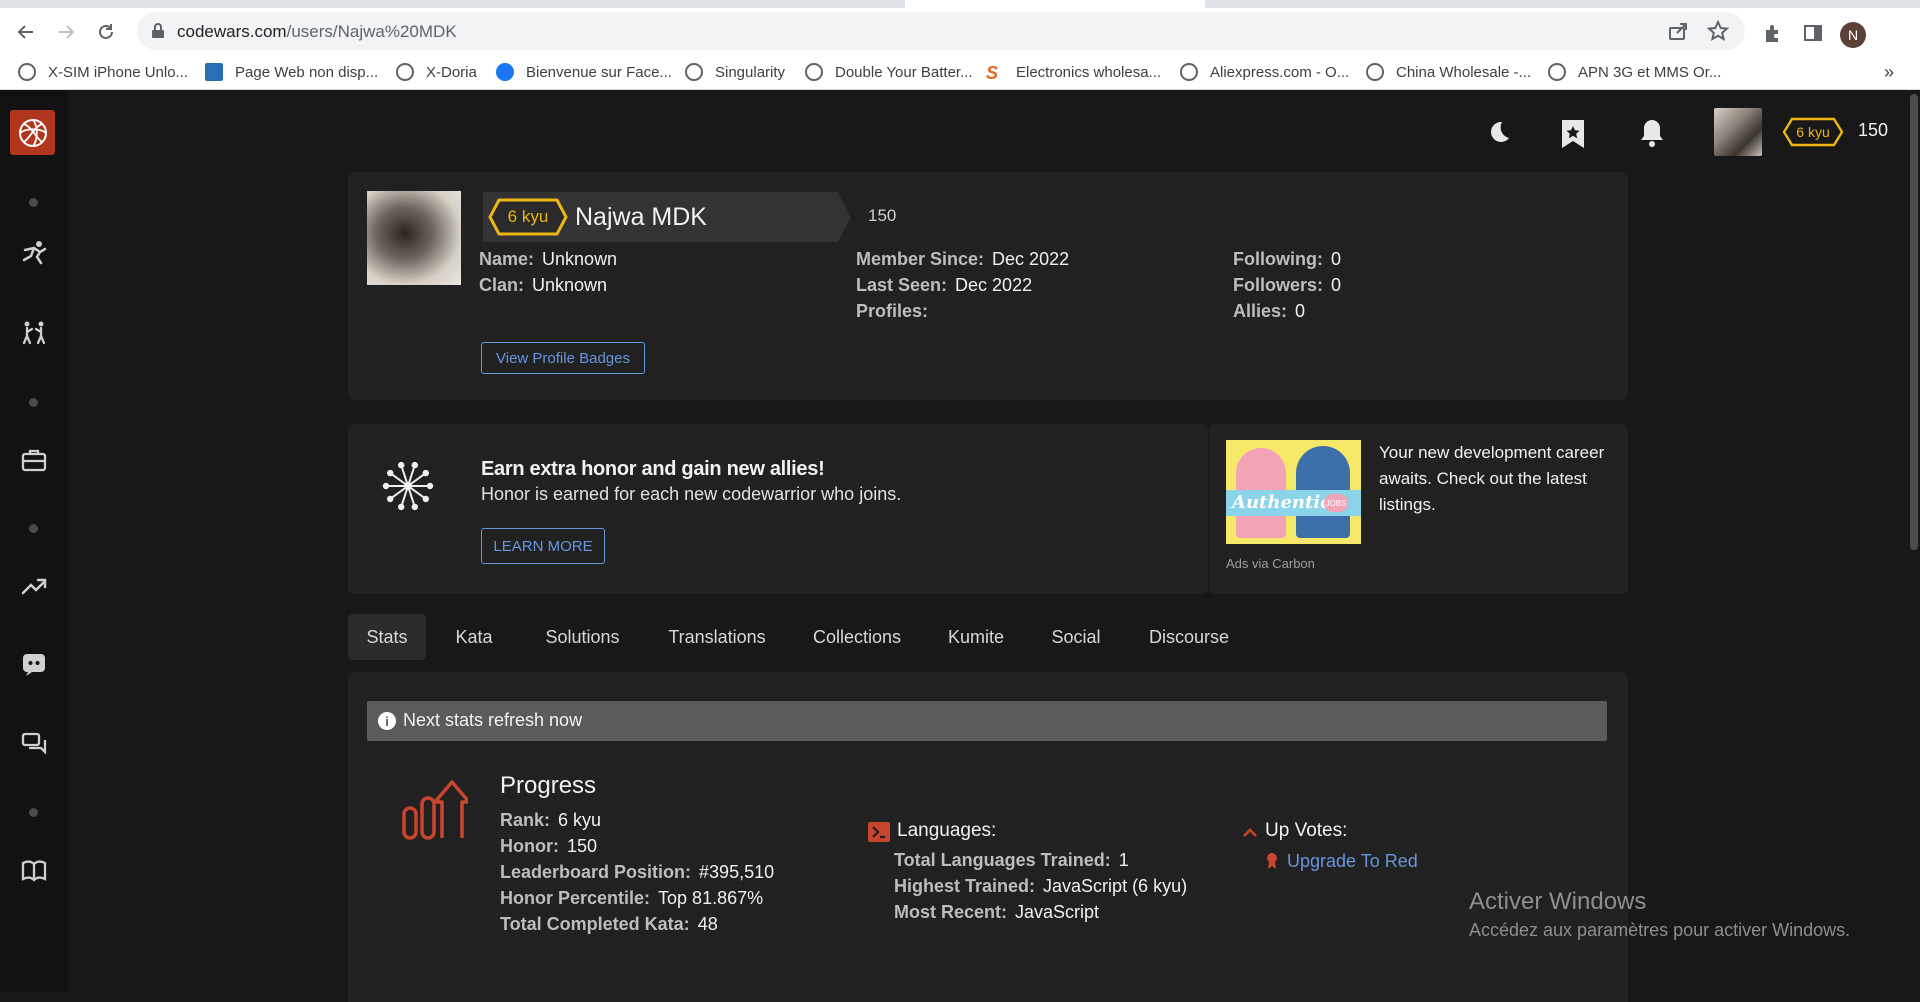  What do you see at coordinates (1853, 35) in the screenshot?
I see `browser-profile-avatar: N` at bounding box center [1853, 35].